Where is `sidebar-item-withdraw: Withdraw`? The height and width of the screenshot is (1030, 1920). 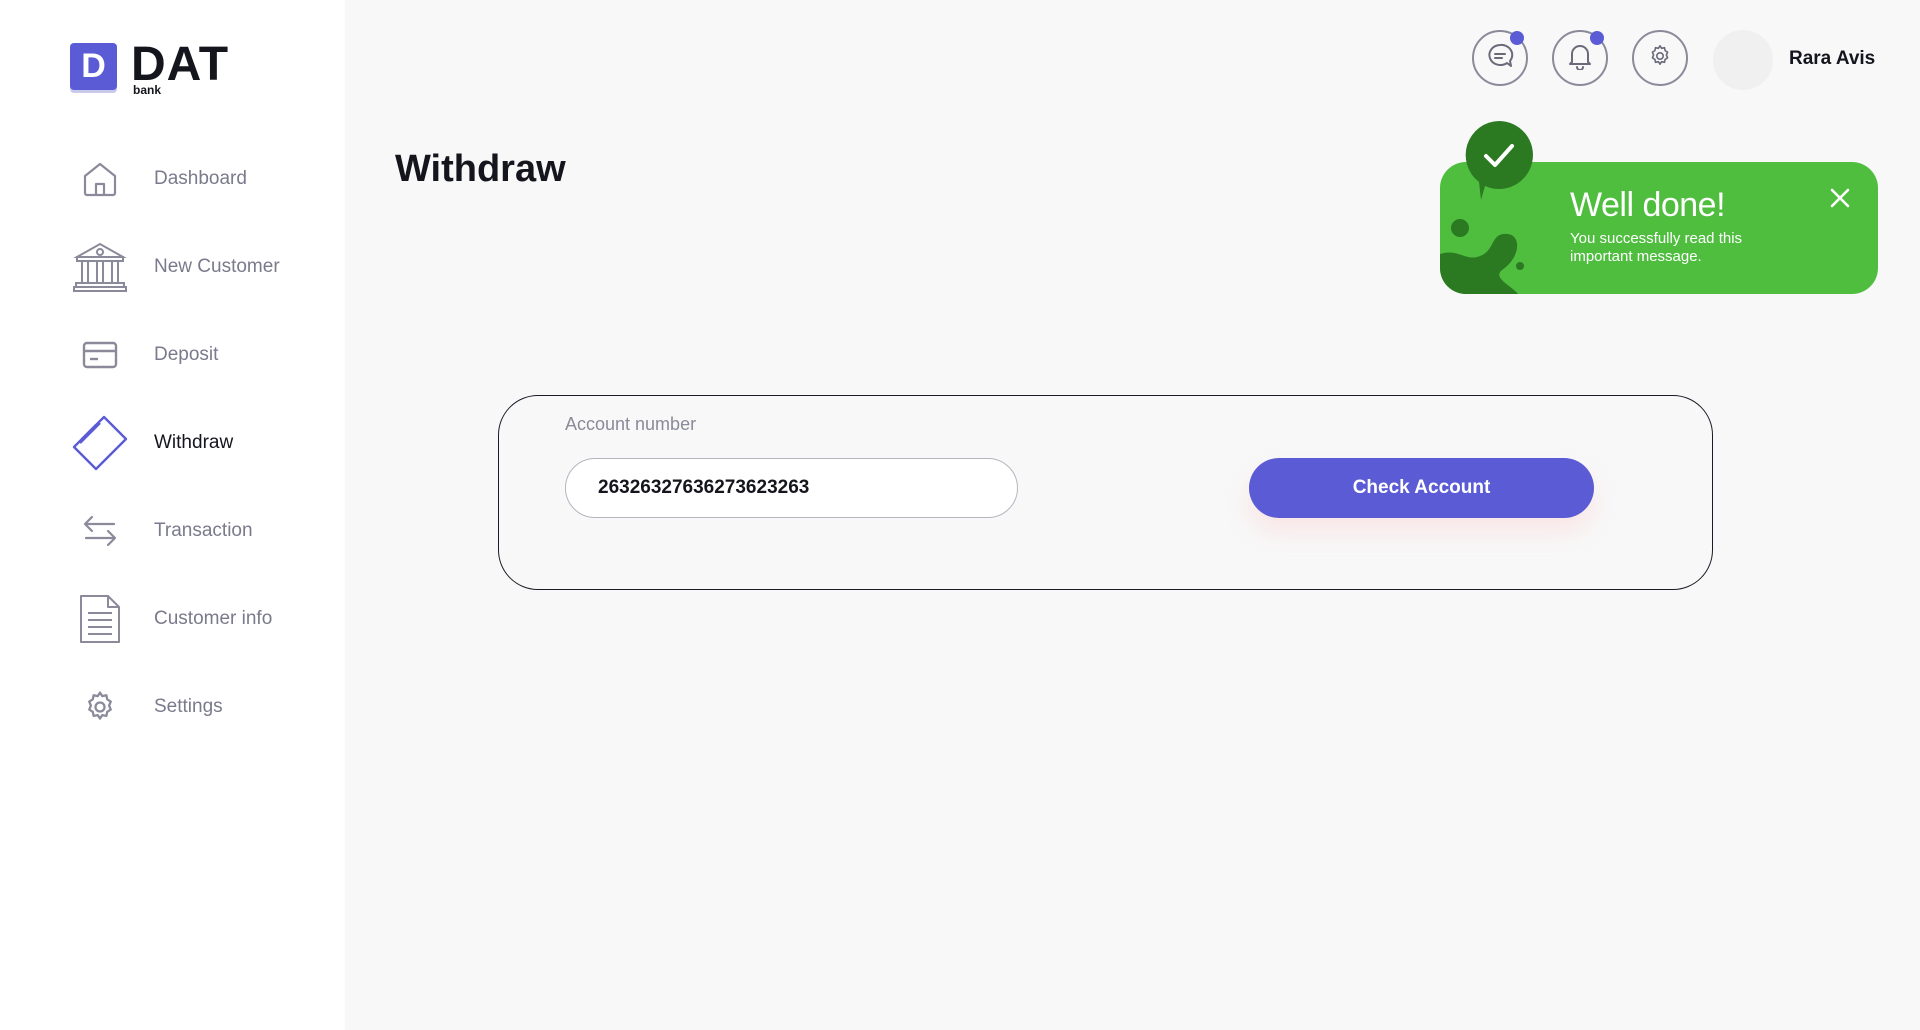
sidebar-item-withdraw: Withdraw is located at coordinates (172, 443).